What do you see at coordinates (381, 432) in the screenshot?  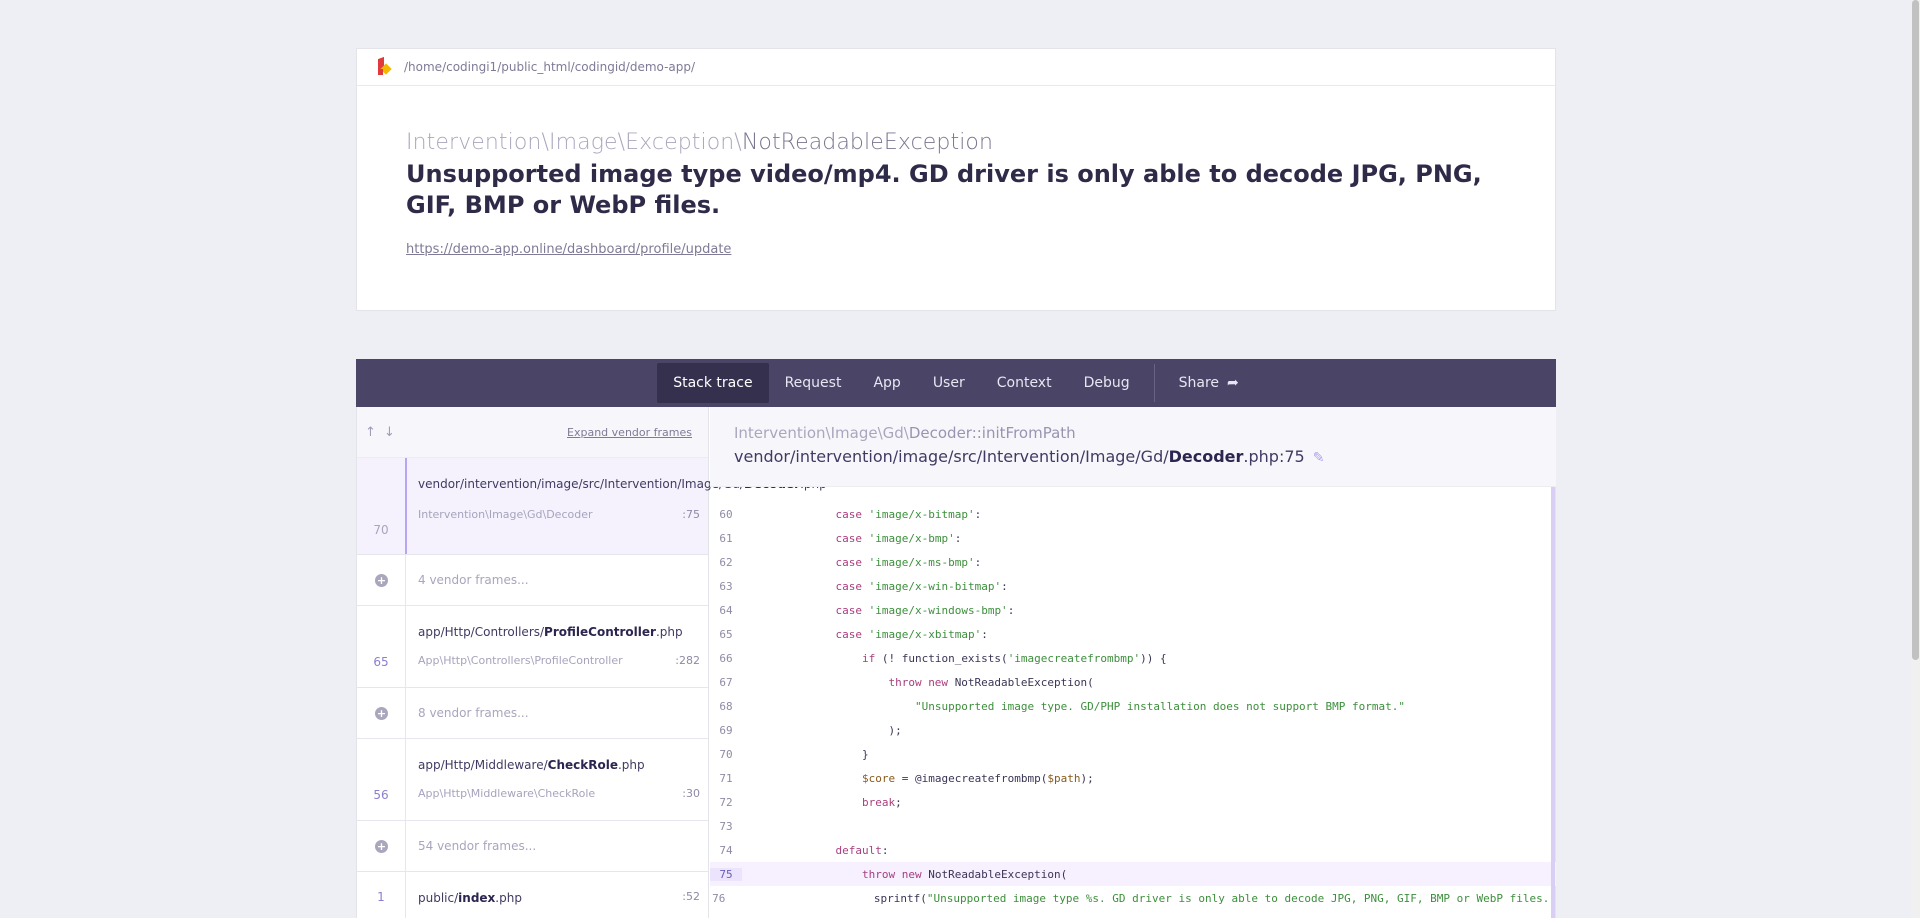 I see `frame-navigation-arrows-icon: ↑ ↓` at bounding box center [381, 432].